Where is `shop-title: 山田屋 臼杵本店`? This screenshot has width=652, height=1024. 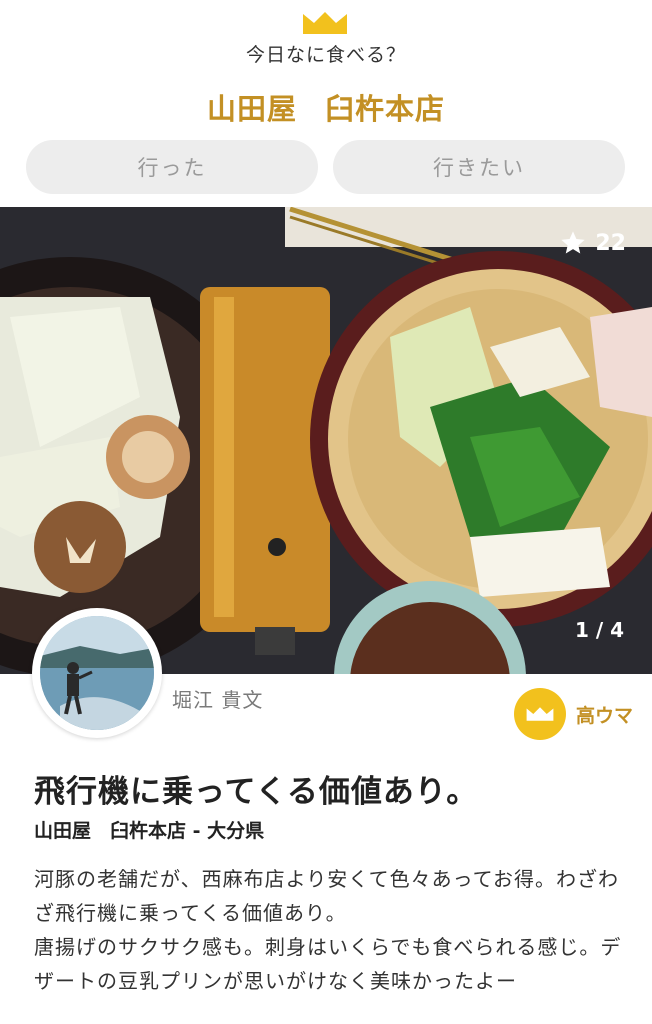
shop-title: 山田屋 臼杵本店 is located at coordinates (326, 107).